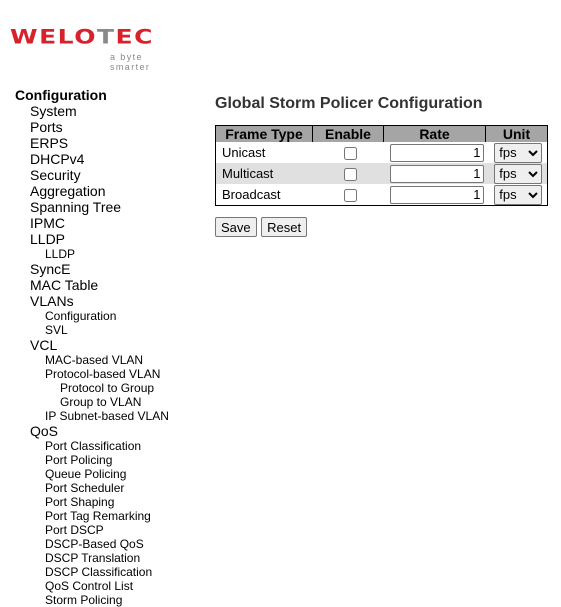  I want to click on nav-item-port-tag-remarking: Port Tag Remarking, so click(92, 516).